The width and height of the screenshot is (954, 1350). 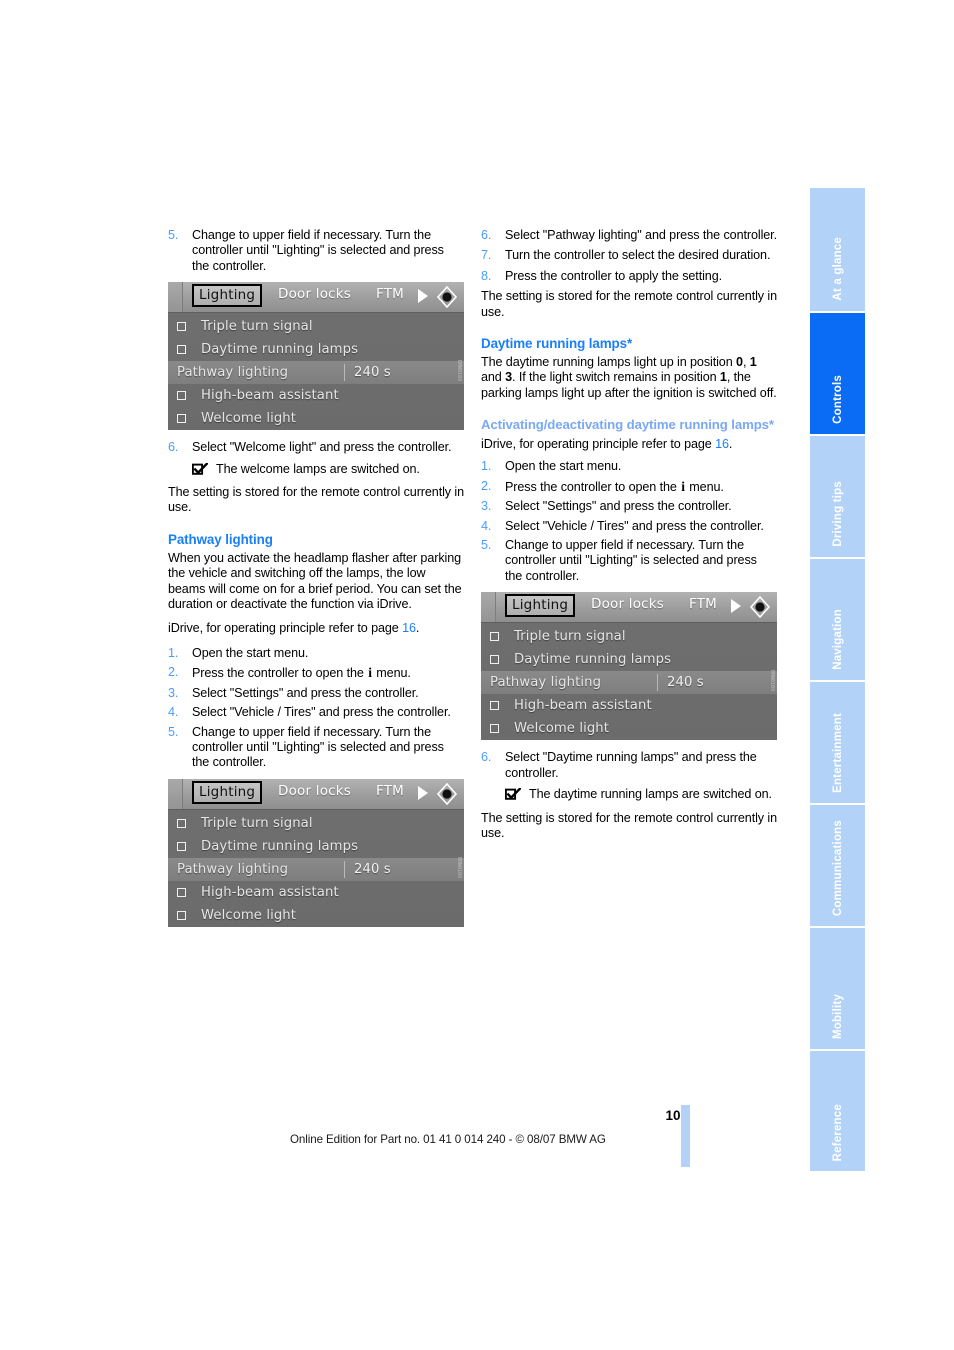 I want to click on index-tab-controls: Controls, so click(x=837, y=373).